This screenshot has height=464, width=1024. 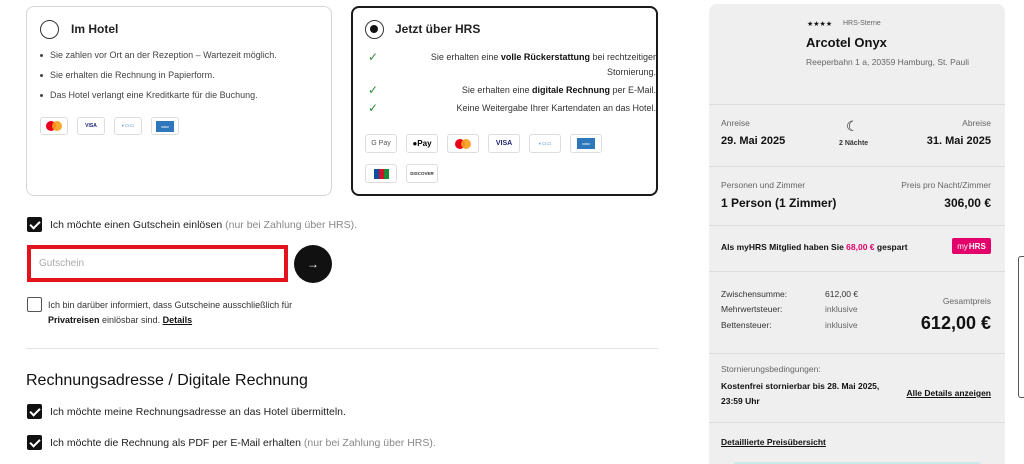 I want to click on guests-label: Personen und Zimmer, so click(x=763, y=185).